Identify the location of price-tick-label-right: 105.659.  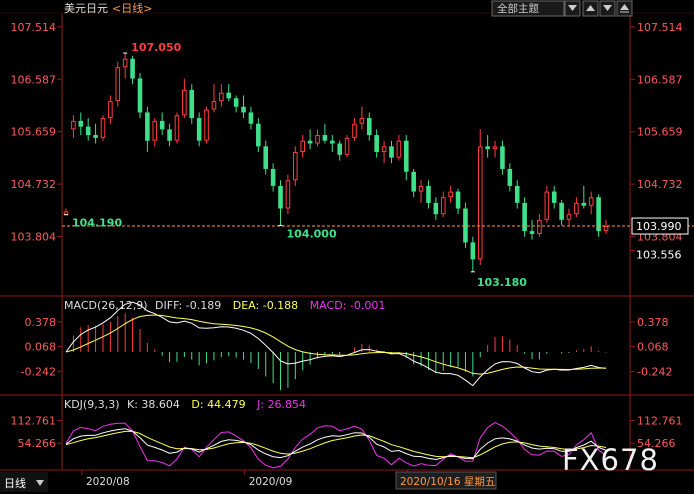
(660, 132).